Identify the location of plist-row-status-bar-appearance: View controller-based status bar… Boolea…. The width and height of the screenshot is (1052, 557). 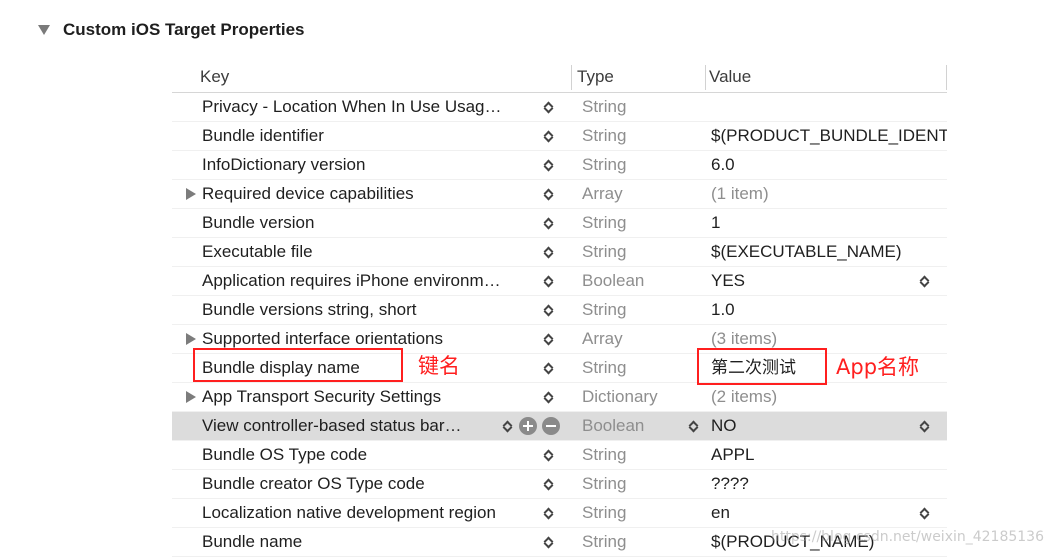
(559, 426).